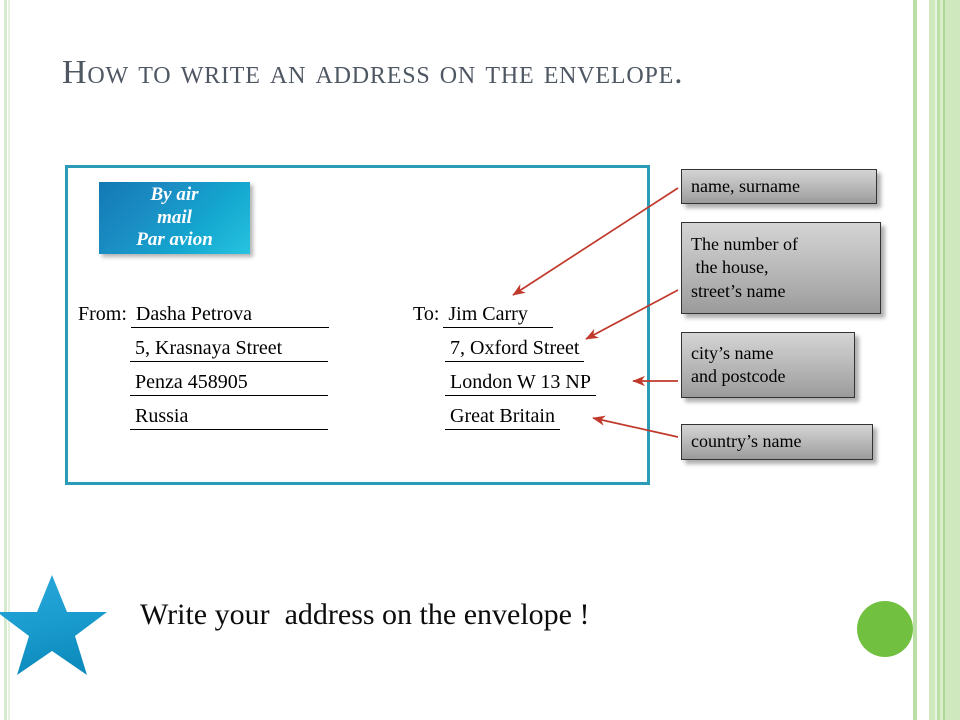 The height and width of the screenshot is (720, 960). What do you see at coordinates (885, 629) in the screenshot?
I see `green-circle-decoration` at bounding box center [885, 629].